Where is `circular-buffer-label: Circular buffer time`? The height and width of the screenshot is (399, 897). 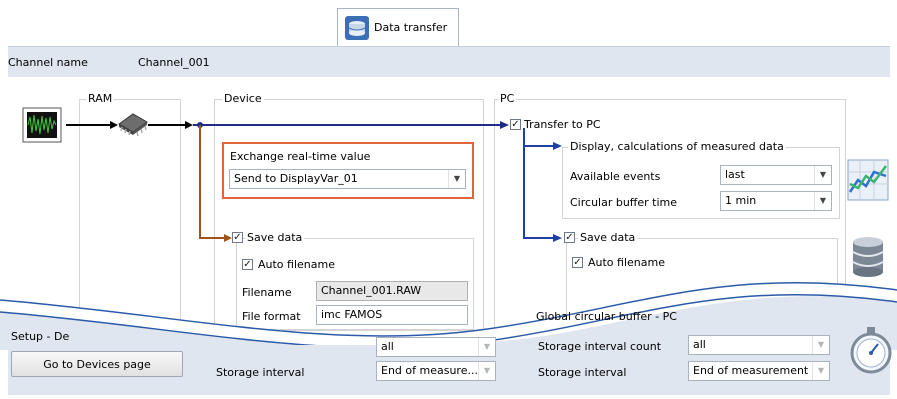 circular-buffer-label: Circular buffer time is located at coordinates (624, 202).